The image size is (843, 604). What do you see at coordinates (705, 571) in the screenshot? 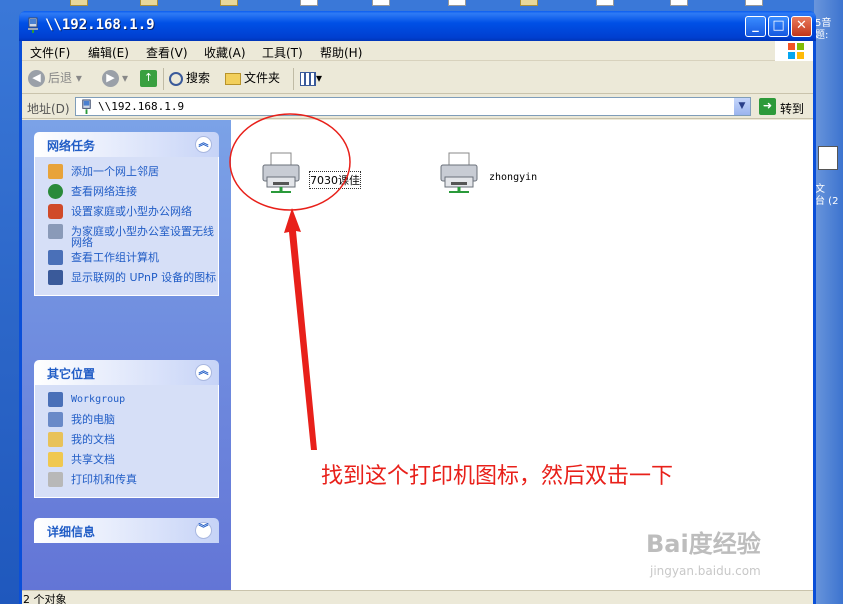
I see `watermark-url: jingyan.baidu.com` at bounding box center [705, 571].